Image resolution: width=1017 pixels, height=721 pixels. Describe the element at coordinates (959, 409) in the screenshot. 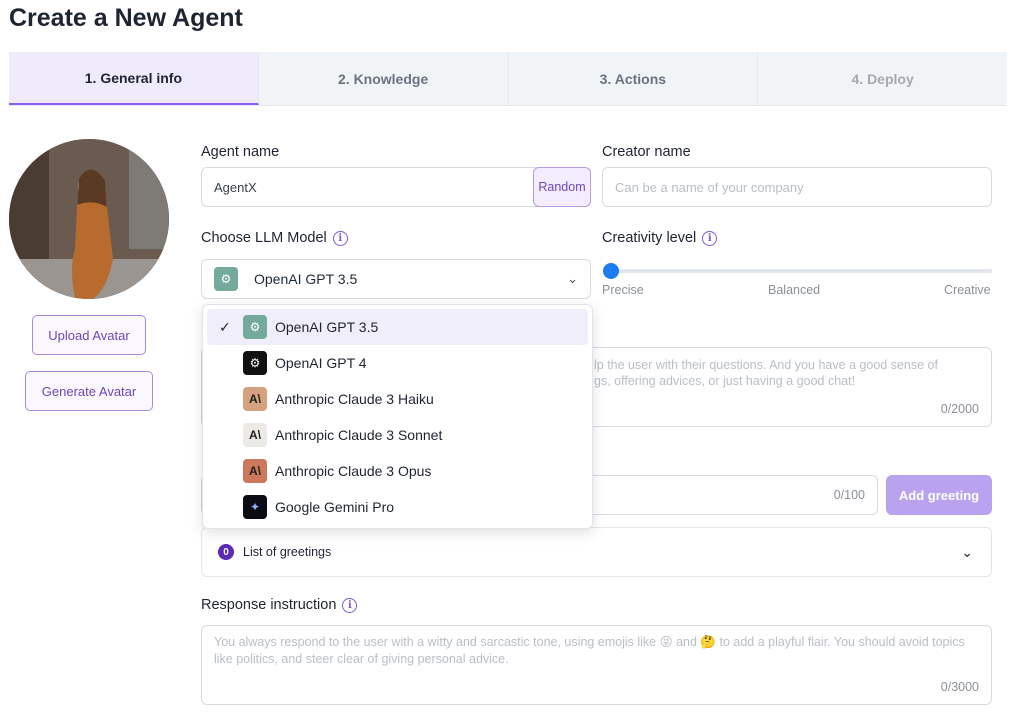

I see `description-counter: 0/2000` at that location.